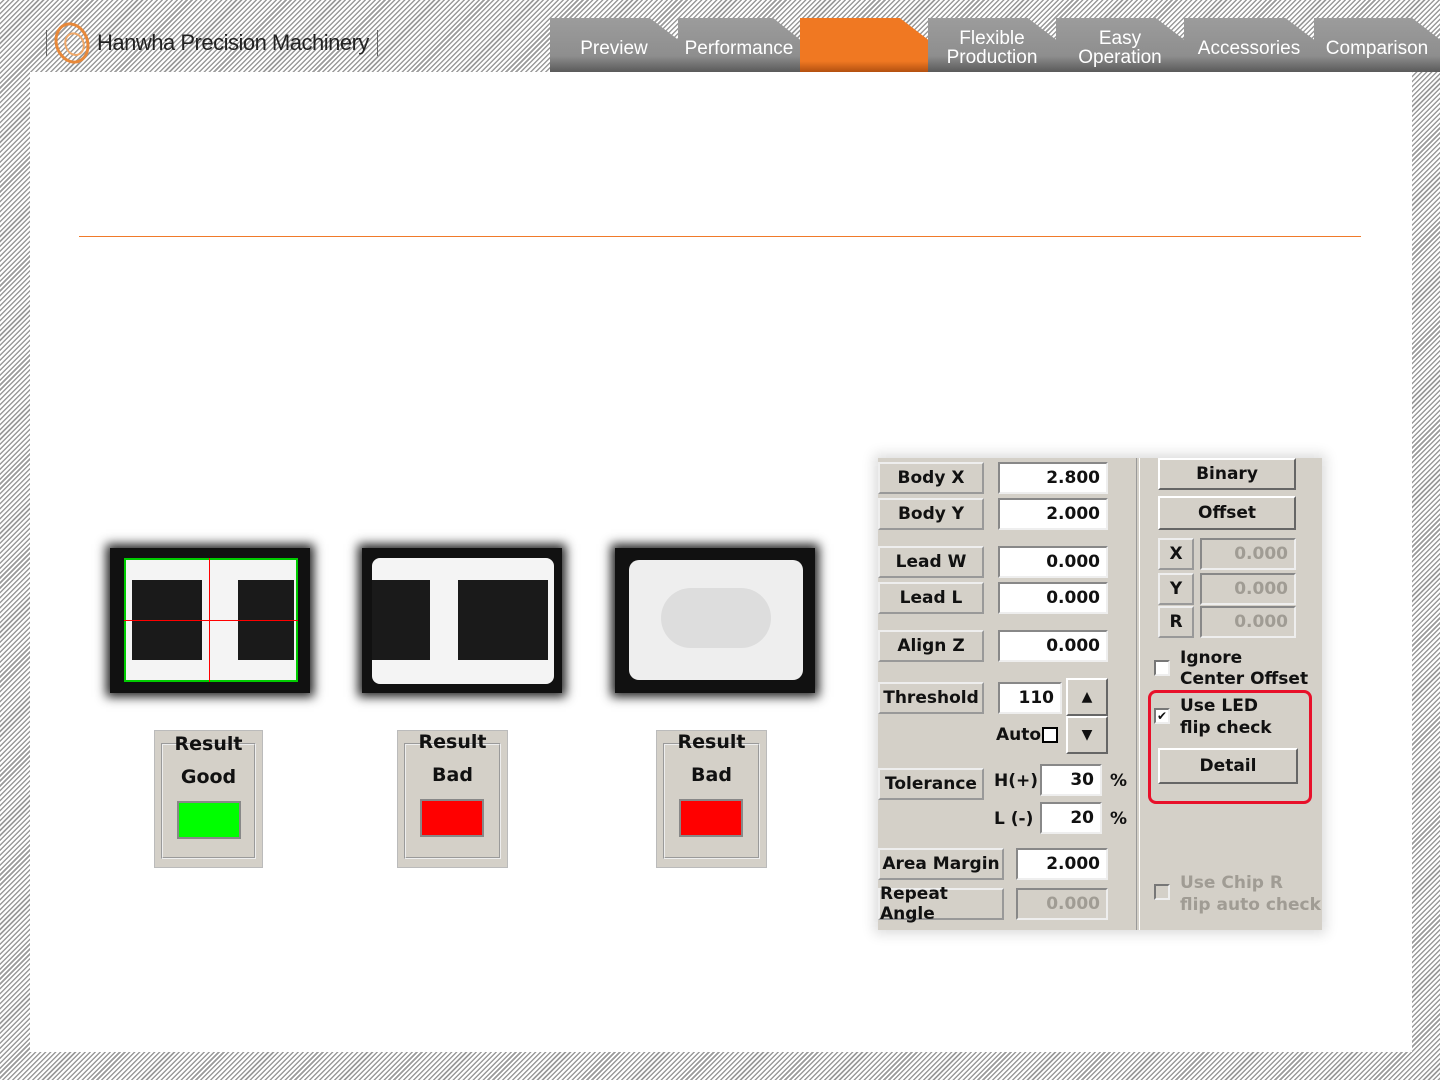 The height and width of the screenshot is (1080, 1440). Describe the element at coordinates (1053, 646) in the screenshot. I see `align-z-input: 0.000` at that location.